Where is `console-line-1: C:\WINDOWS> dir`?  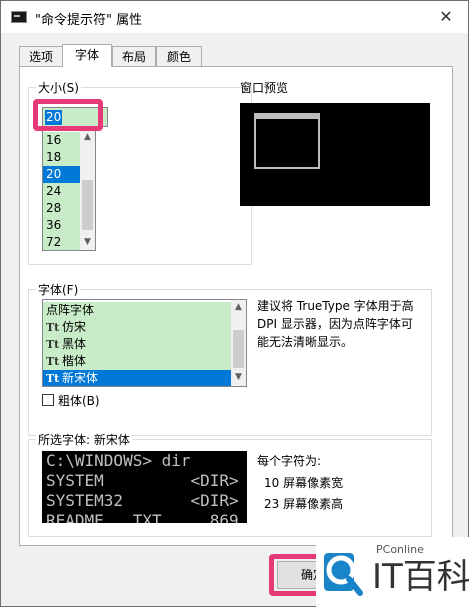 console-line-1: C:\WINDOWS> dir is located at coordinates (118, 460).